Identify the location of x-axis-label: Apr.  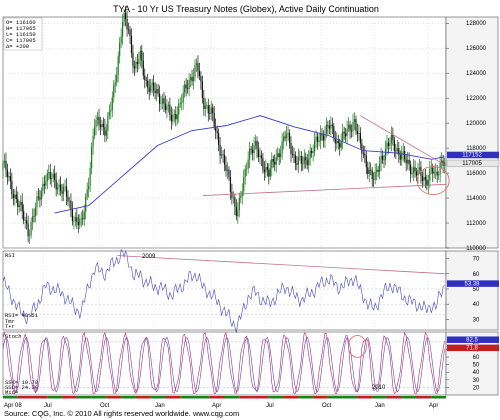
(433, 406).